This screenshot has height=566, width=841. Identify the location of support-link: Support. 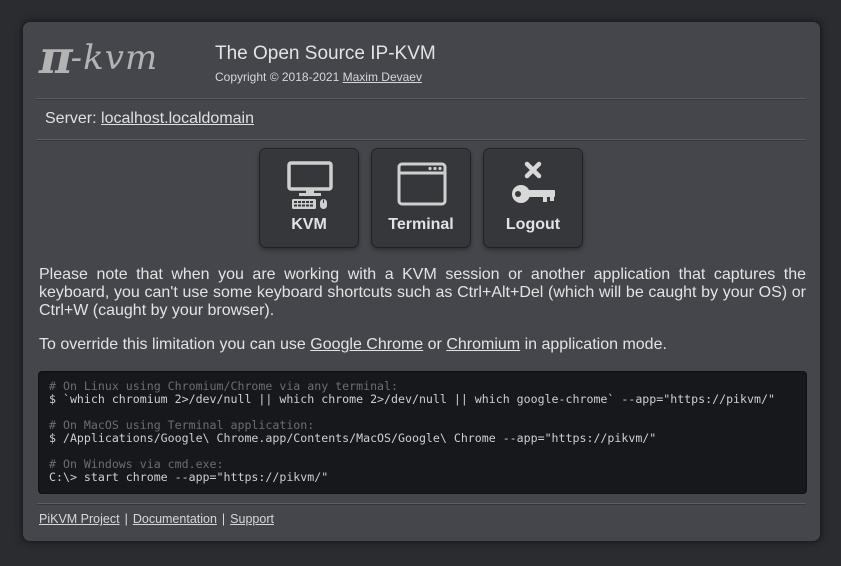
(252, 519).